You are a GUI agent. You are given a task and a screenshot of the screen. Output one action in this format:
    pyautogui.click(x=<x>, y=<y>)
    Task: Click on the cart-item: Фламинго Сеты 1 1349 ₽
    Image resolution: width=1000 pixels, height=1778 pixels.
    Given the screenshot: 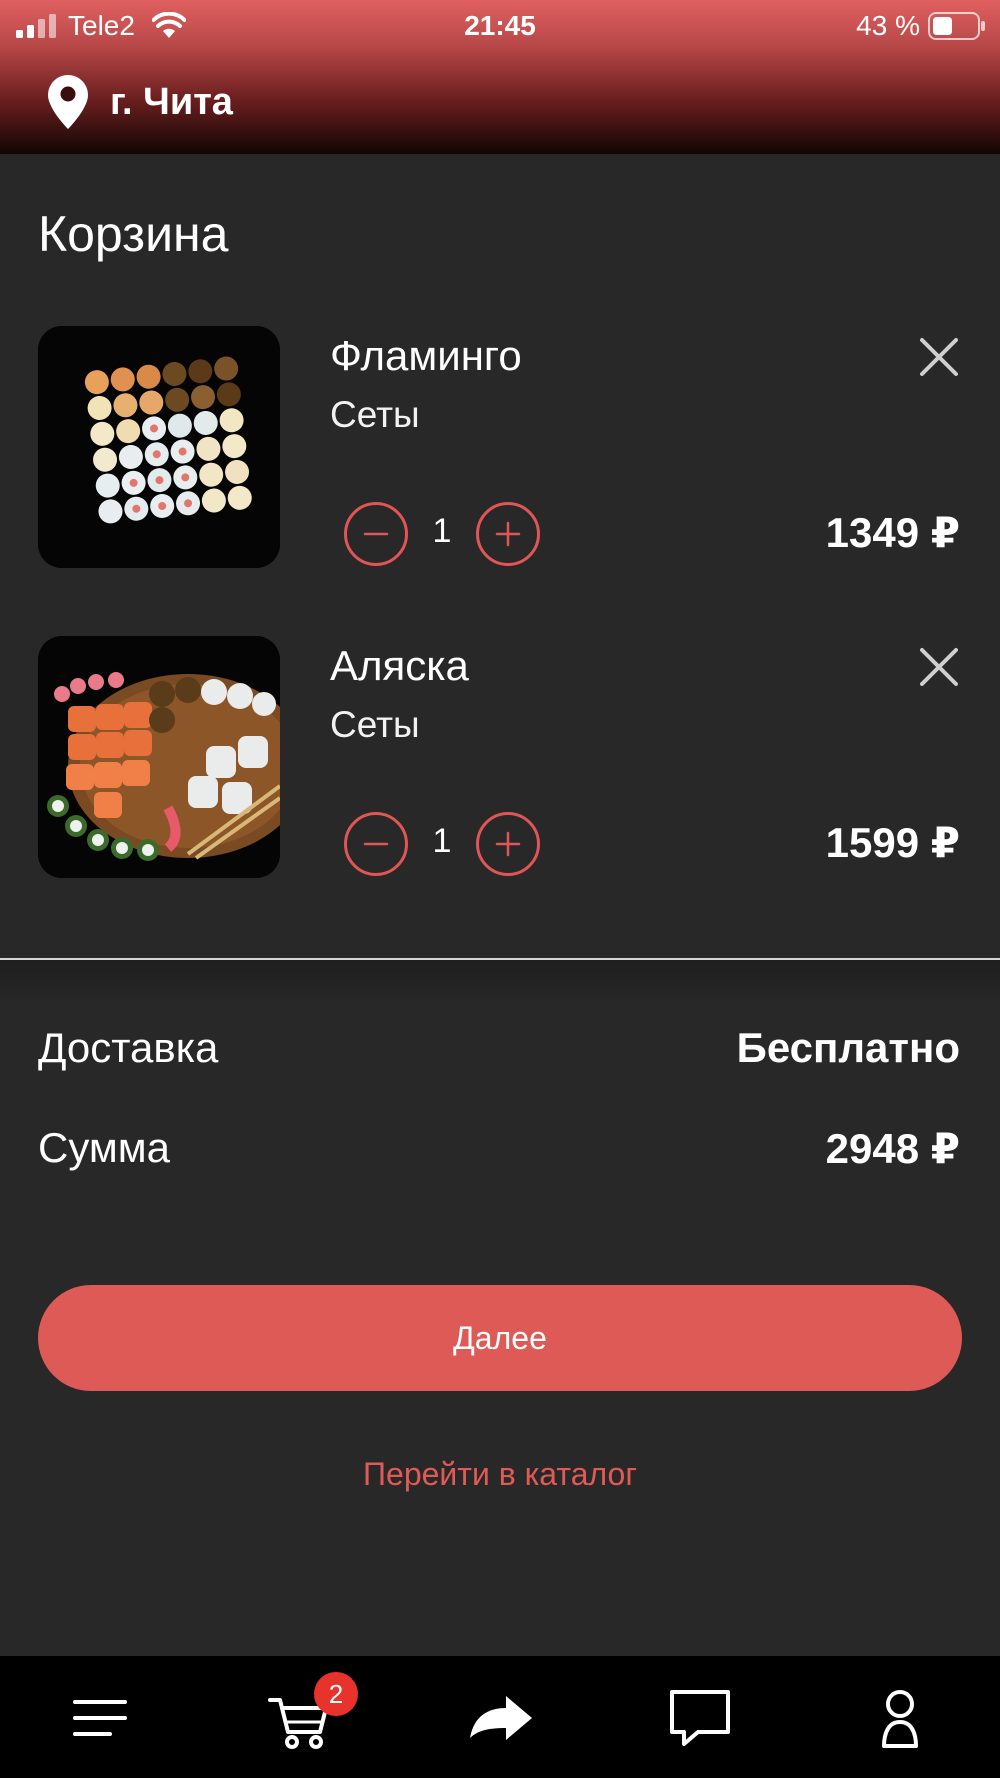 What is the action you would take?
    pyautogui.click(x=500, y=447)
    